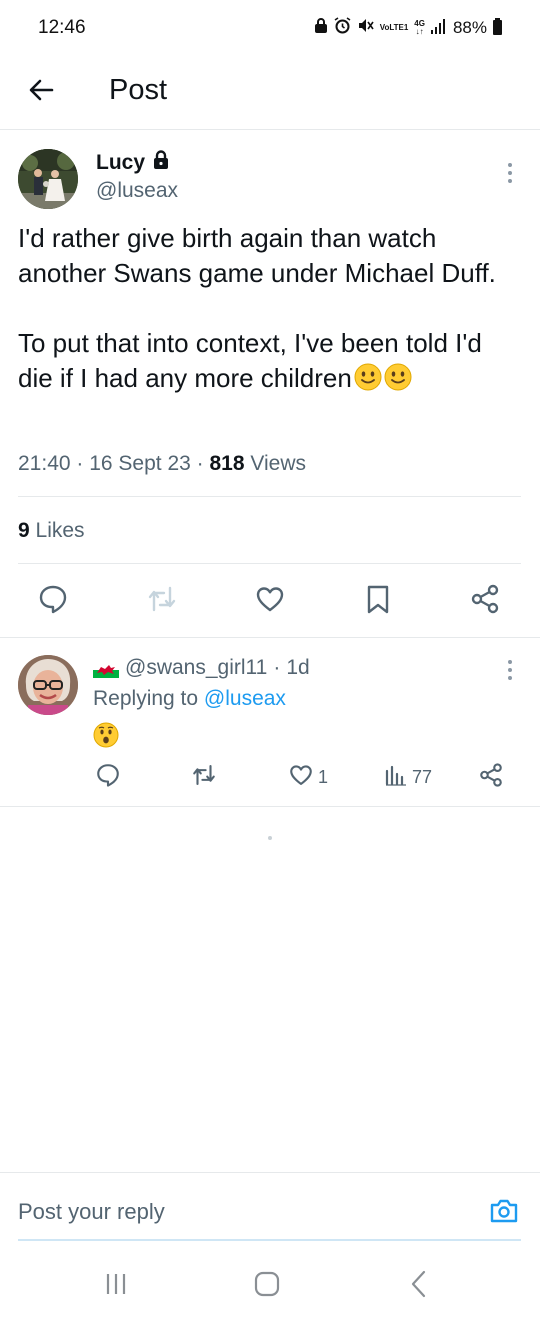 Image resolution: width=540 pixels, height=1320 pixels. What do you see at coordinates (161, 163) in the screenshot?
I see `protected-lock-icon` at bounding box center [161, 163].